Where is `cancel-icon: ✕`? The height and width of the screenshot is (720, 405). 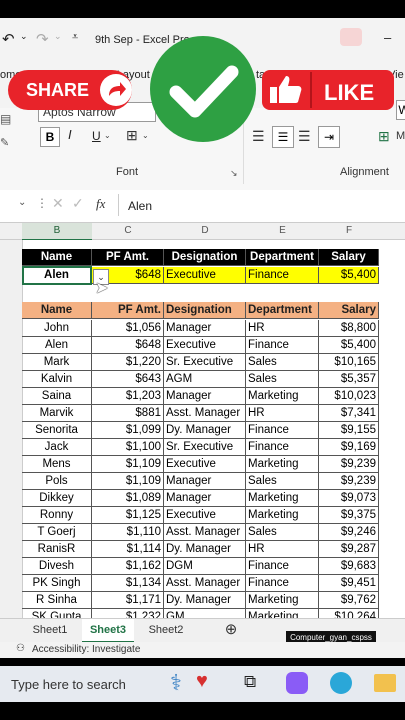 cancel-icon: ✕ is located at coordinates (58, 203).